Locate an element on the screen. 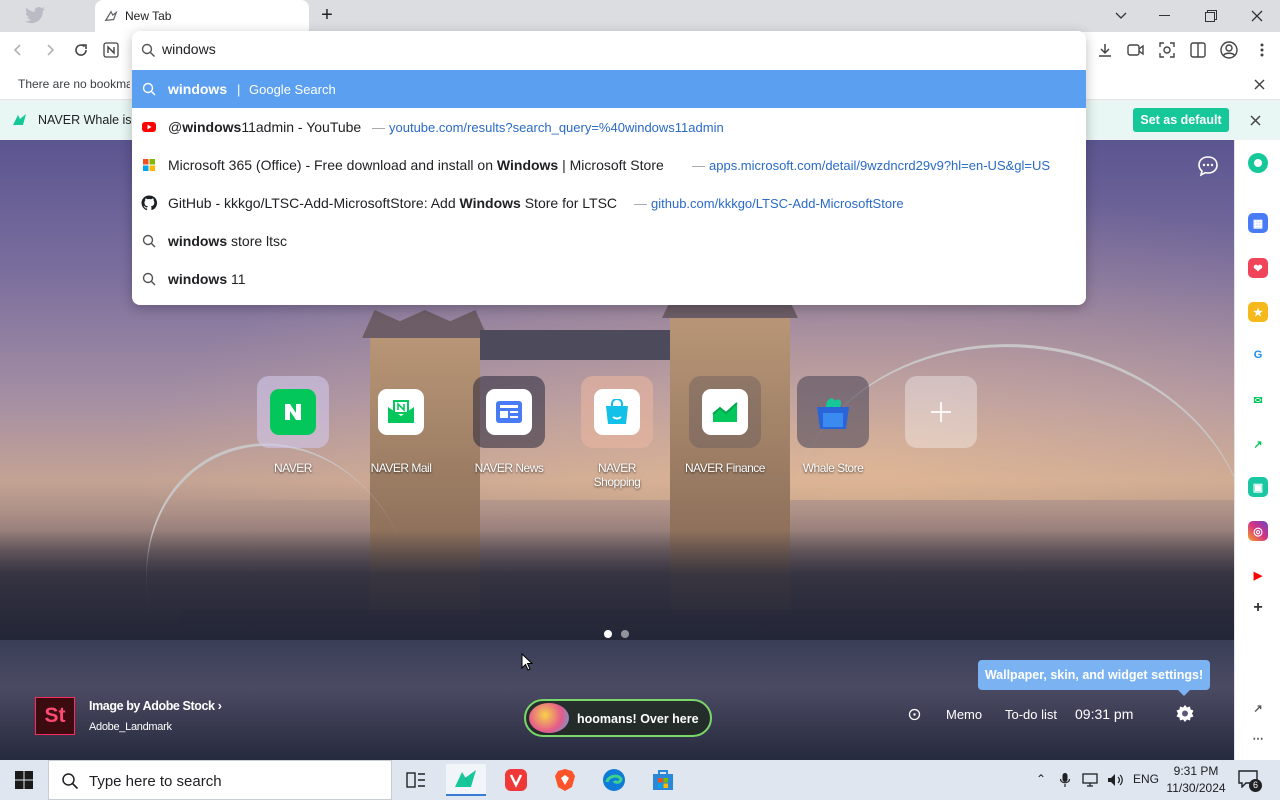 The image size is (1280, 800). taskbar-search-placeholder: Type here to search is located at coordinates (155, 781).